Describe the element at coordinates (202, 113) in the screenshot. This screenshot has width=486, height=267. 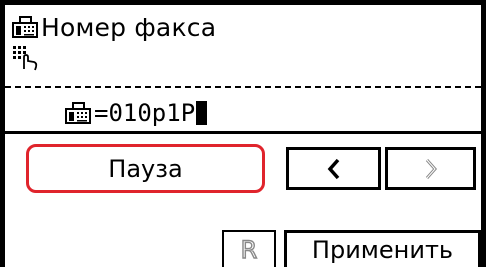
I see `text-cursor` at that location.